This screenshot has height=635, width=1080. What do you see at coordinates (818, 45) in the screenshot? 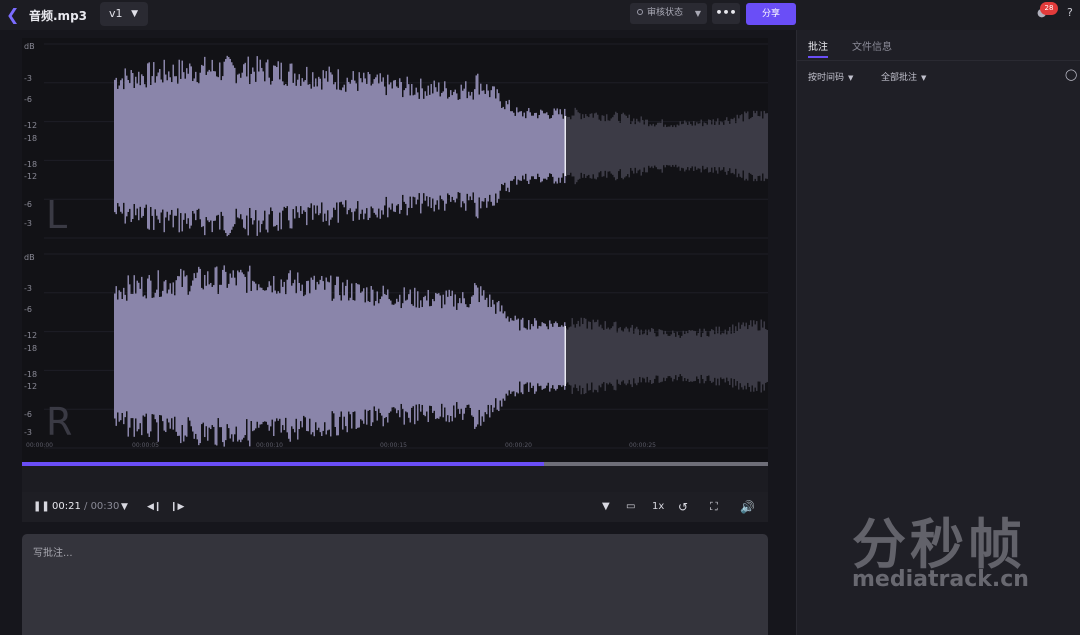
I see `tab-comments: 批注` at bounding box center [818, 45].